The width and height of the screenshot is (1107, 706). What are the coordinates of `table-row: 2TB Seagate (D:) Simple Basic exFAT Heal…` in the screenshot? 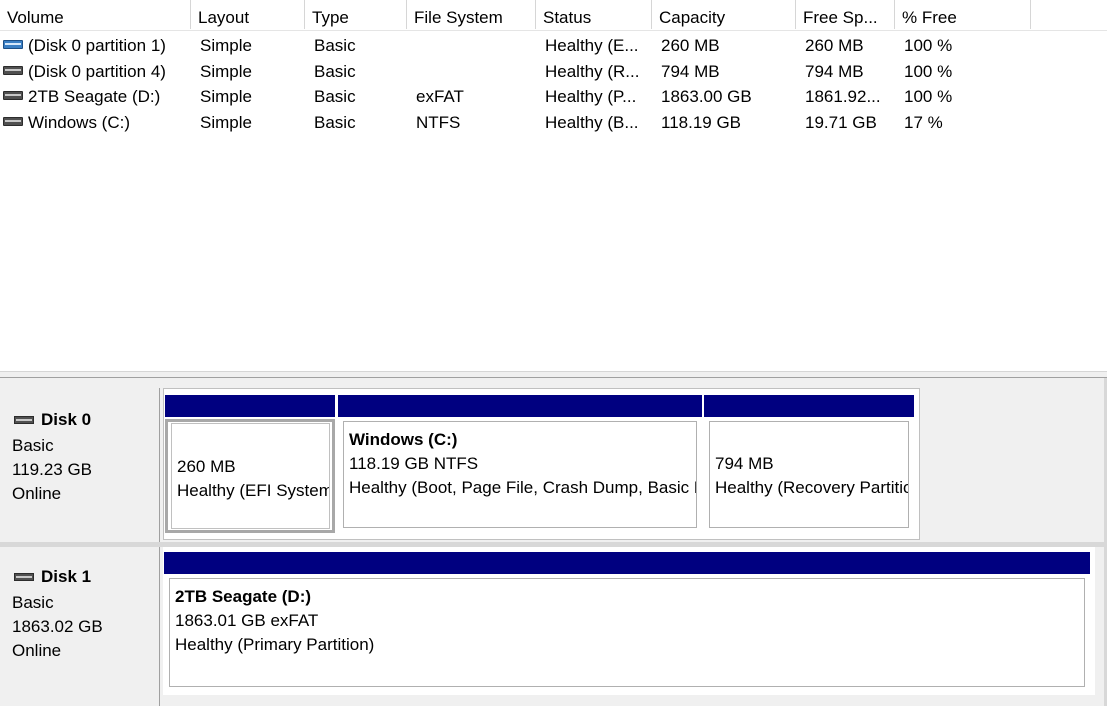 It's located at (553, 97).